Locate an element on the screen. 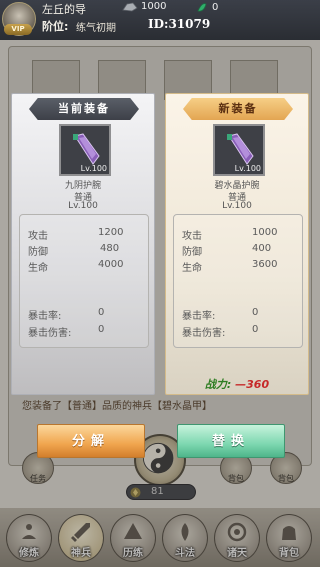 This screenshot has width=320, height=567. current-stats-box: 攻击 1200 防御 480 生命 4000 暴击率: 0 暴击伤害: 0 is located at coordinates (84, 281).